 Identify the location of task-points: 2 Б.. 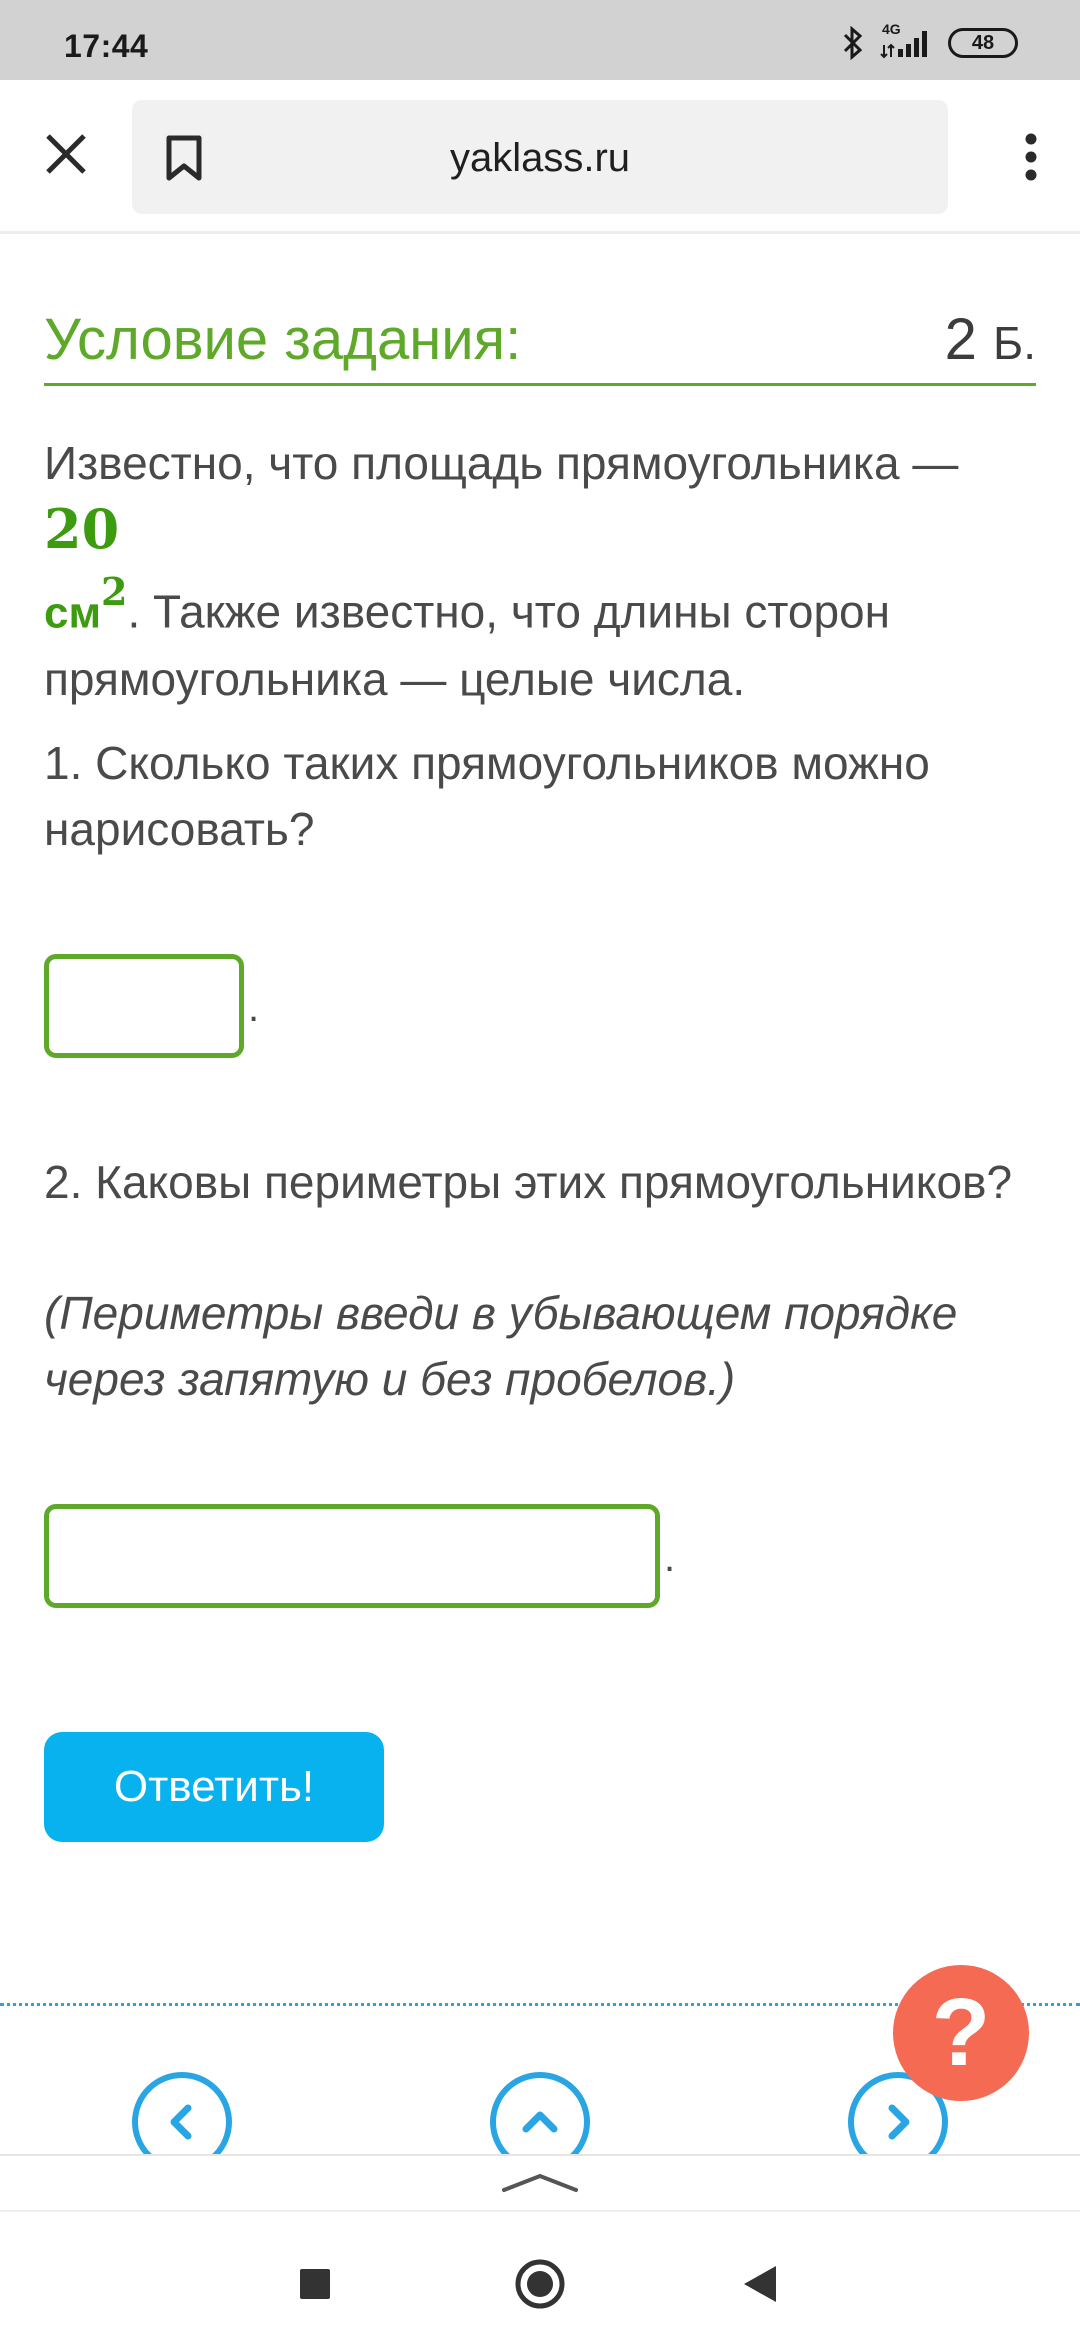
(990, 339).